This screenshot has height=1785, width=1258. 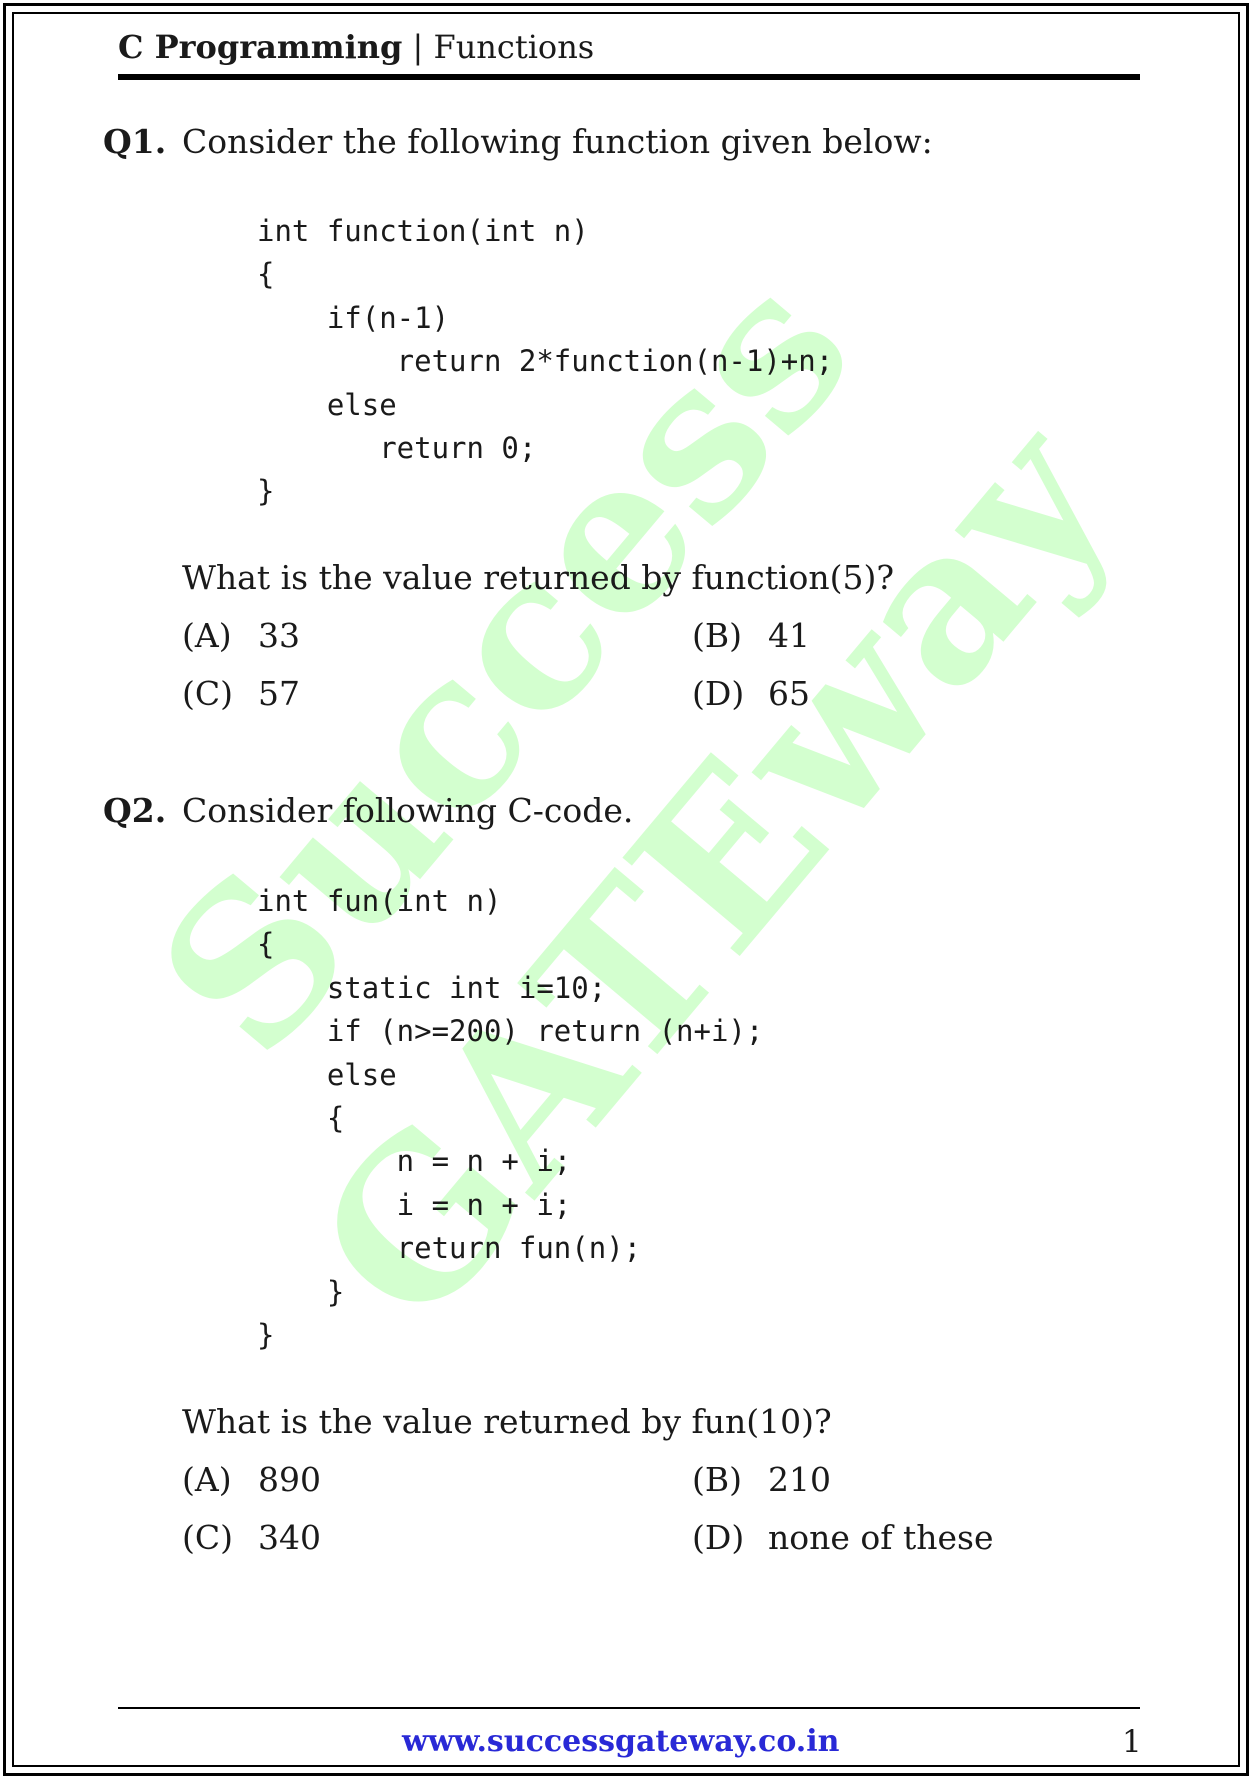 What do you see at coordinates (241, 635) in the screenshot?
I see `question-1-option-a: (A) 33` at bounding box center [241, 635].